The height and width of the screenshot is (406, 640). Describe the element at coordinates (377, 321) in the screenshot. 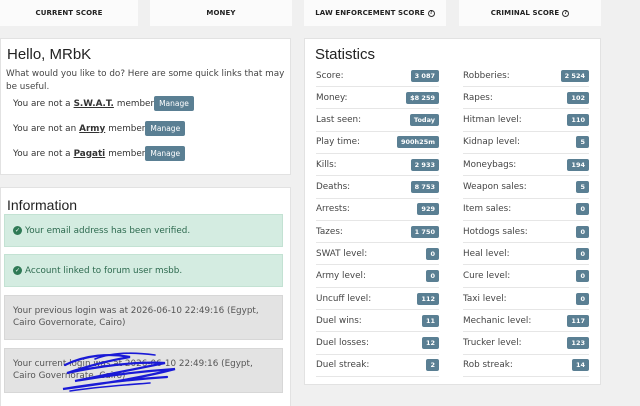

I see `stat-row: Duel wins: 11` at that location.